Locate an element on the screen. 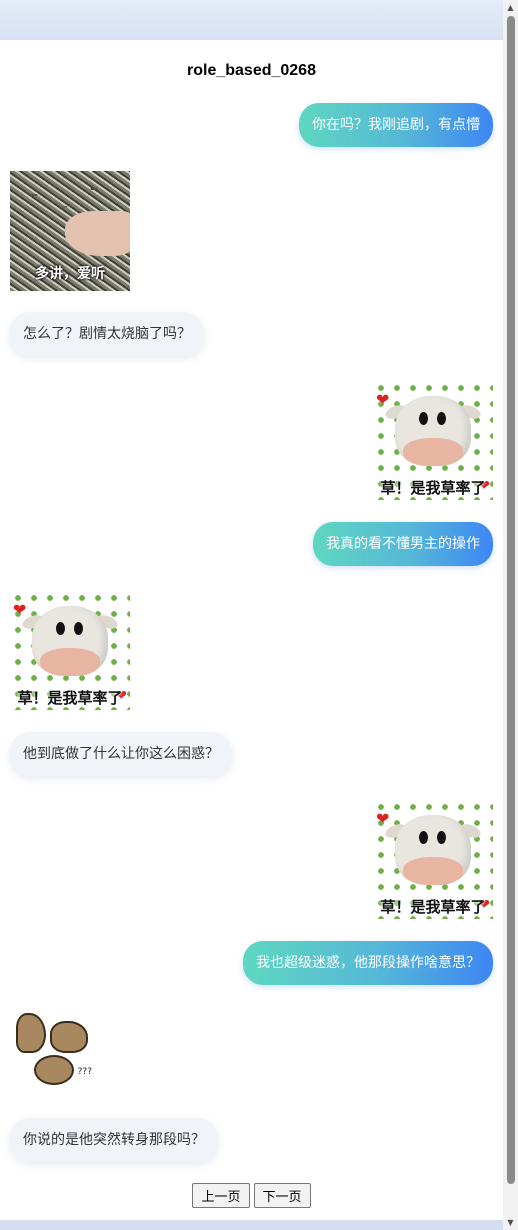 The image size is (518, 1230). bot-message: 他到底做了什么让你这么困惑？ is located at coordinates (121, 754).